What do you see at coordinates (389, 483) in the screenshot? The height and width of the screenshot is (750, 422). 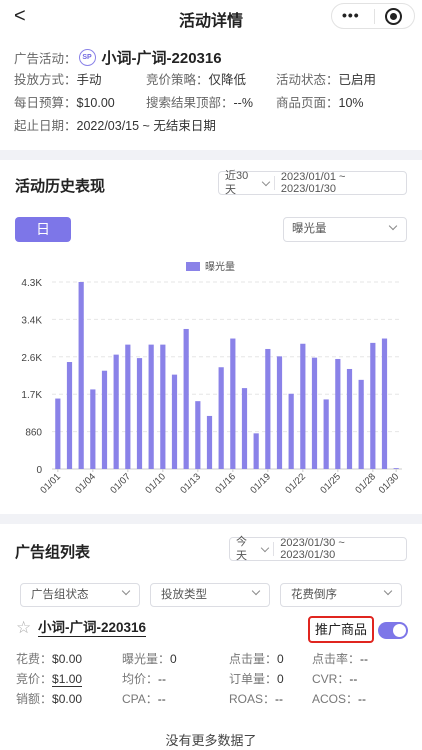 I see `x-tick-label: 01/30` at bounding box center [389, 483].